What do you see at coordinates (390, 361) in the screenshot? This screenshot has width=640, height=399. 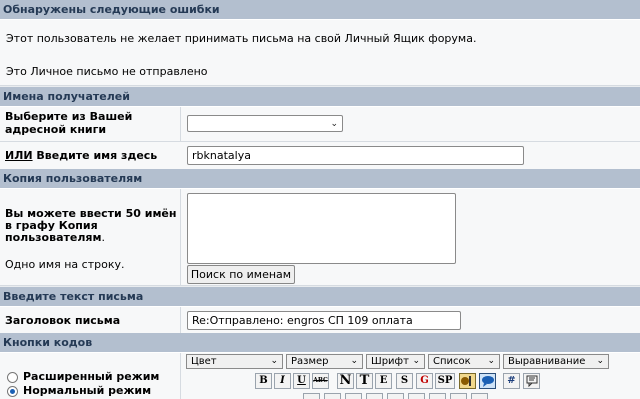 I see `font-dropdown-label: Шрифт` at bounding box center [390, 361].